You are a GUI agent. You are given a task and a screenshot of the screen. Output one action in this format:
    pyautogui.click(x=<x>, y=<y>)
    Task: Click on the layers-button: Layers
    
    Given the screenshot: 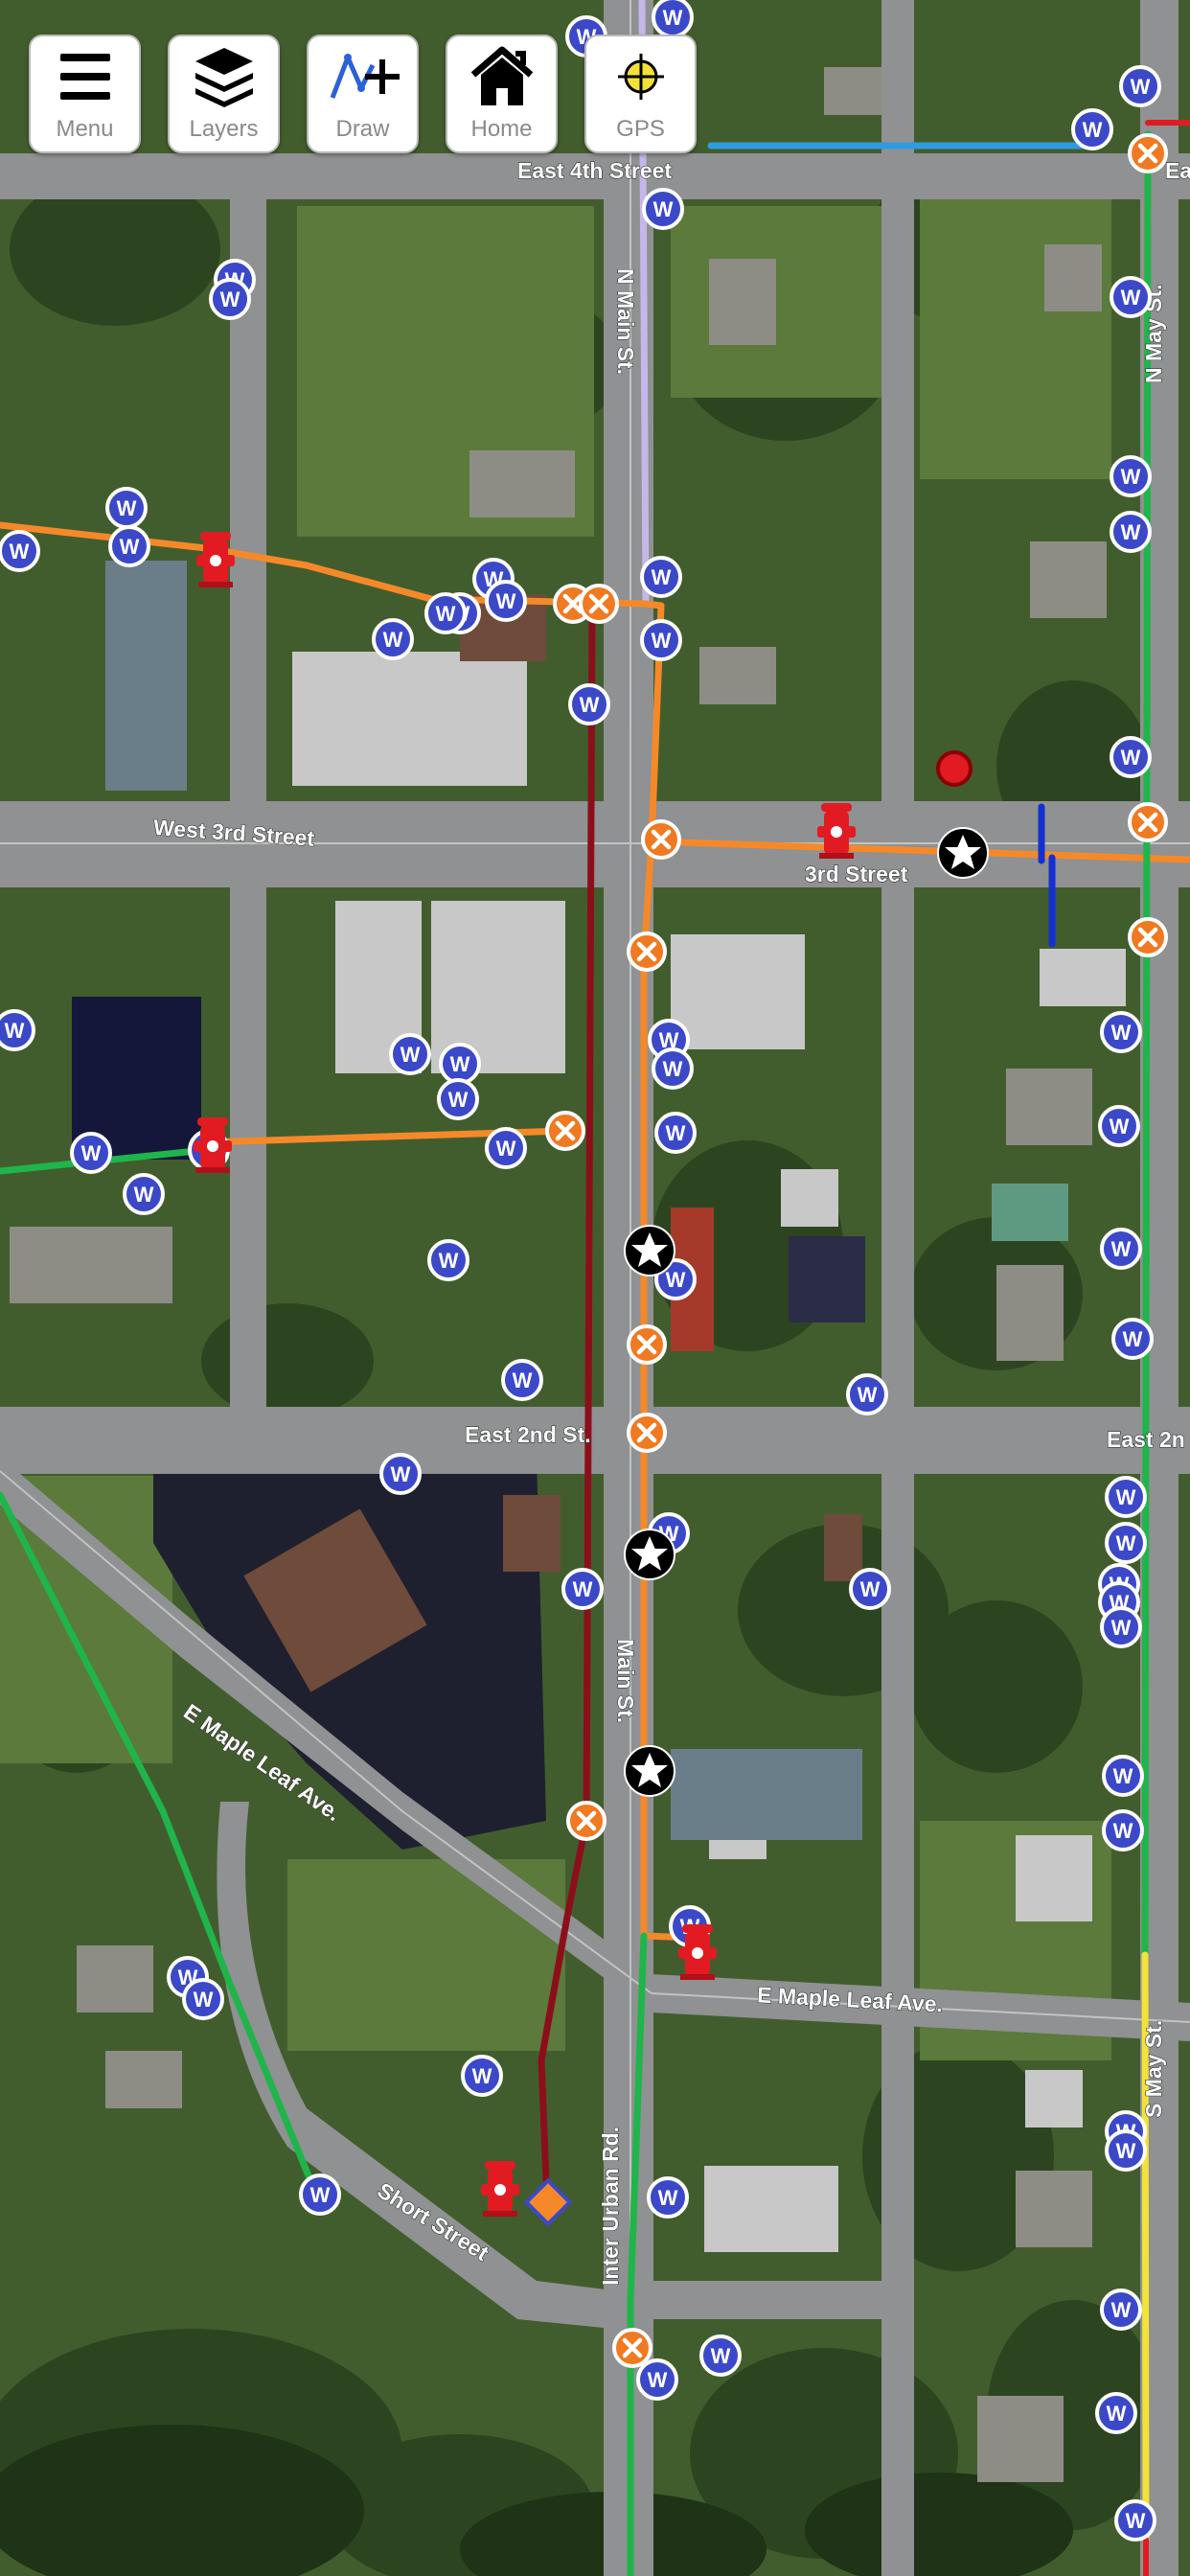 What is the action you would take?
    pyautogui.click(x=224, y=93)
    